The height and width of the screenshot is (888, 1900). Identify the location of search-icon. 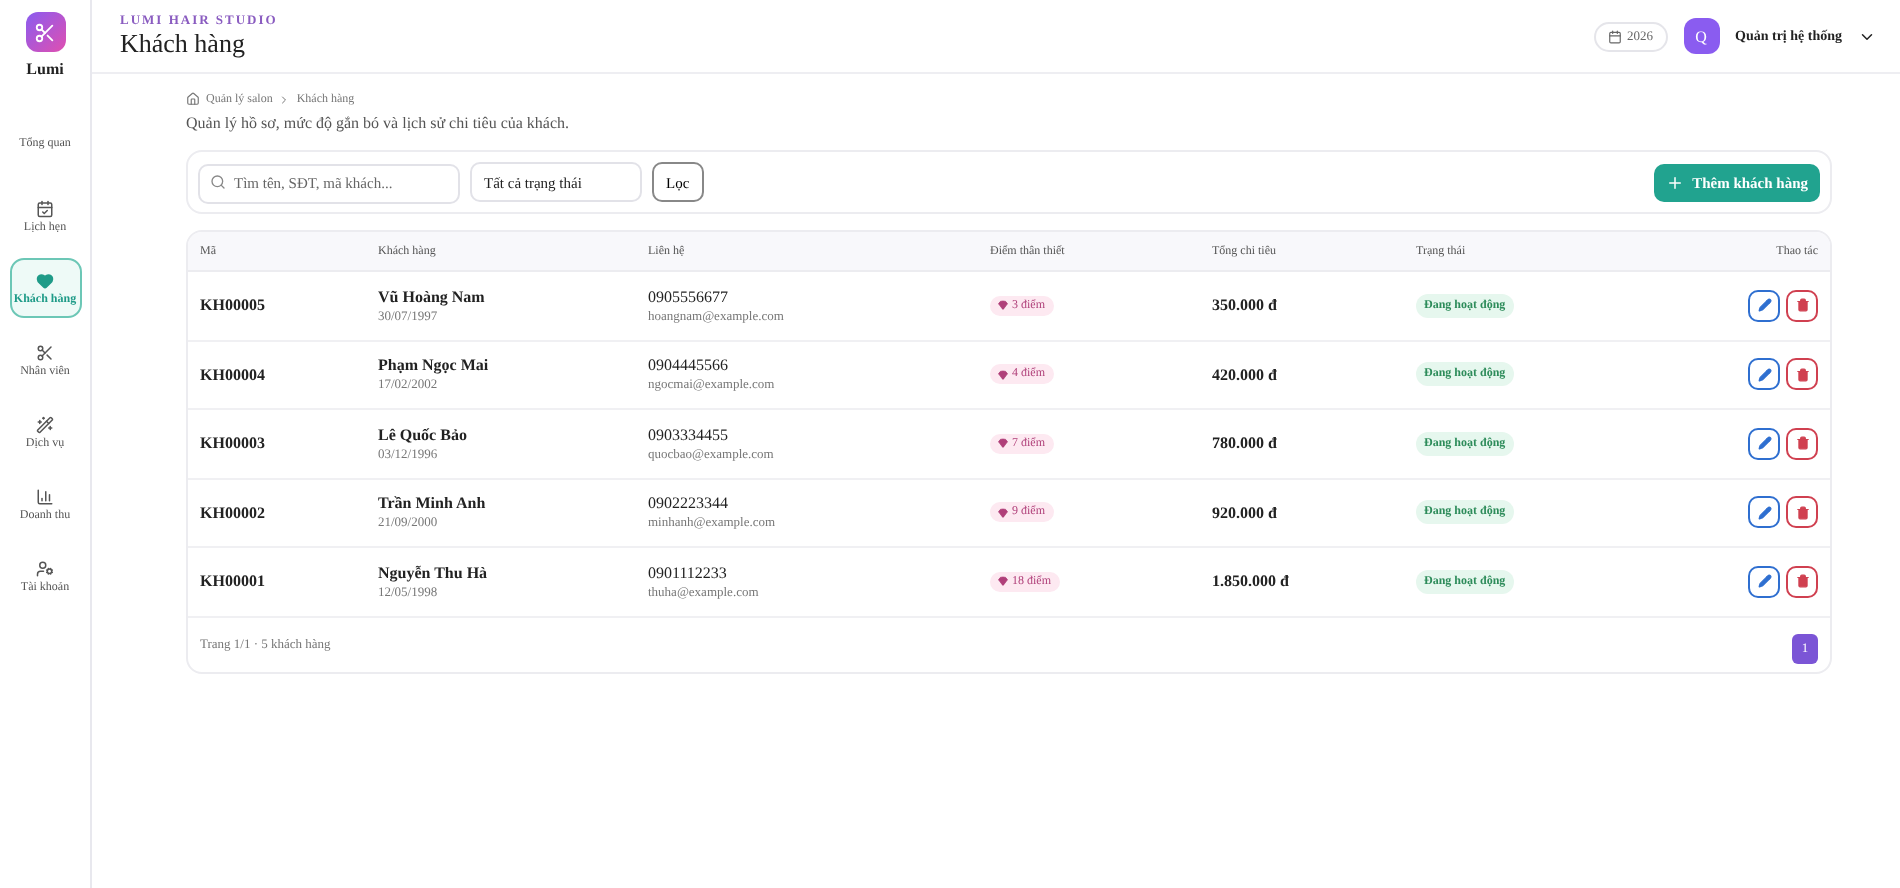
(218, 182).